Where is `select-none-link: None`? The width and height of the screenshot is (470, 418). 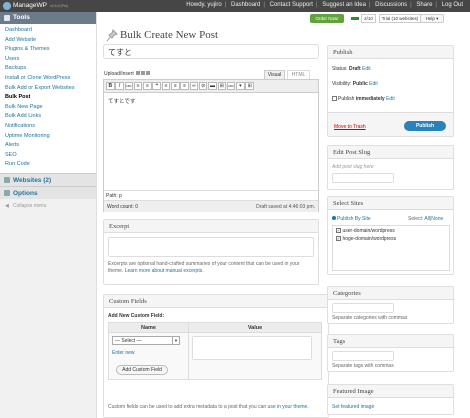
select-none-link: None is located at coordinates (437, 219).